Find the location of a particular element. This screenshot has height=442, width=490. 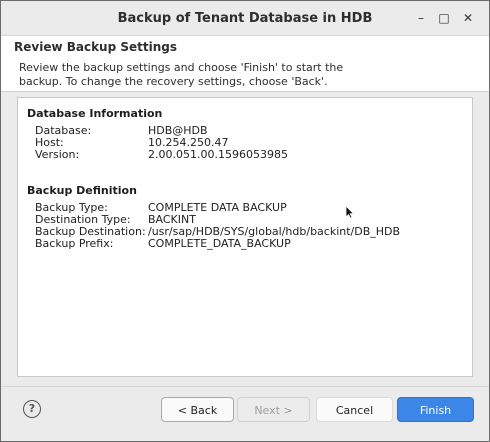

header-divider is located at coordinates (245, 91).